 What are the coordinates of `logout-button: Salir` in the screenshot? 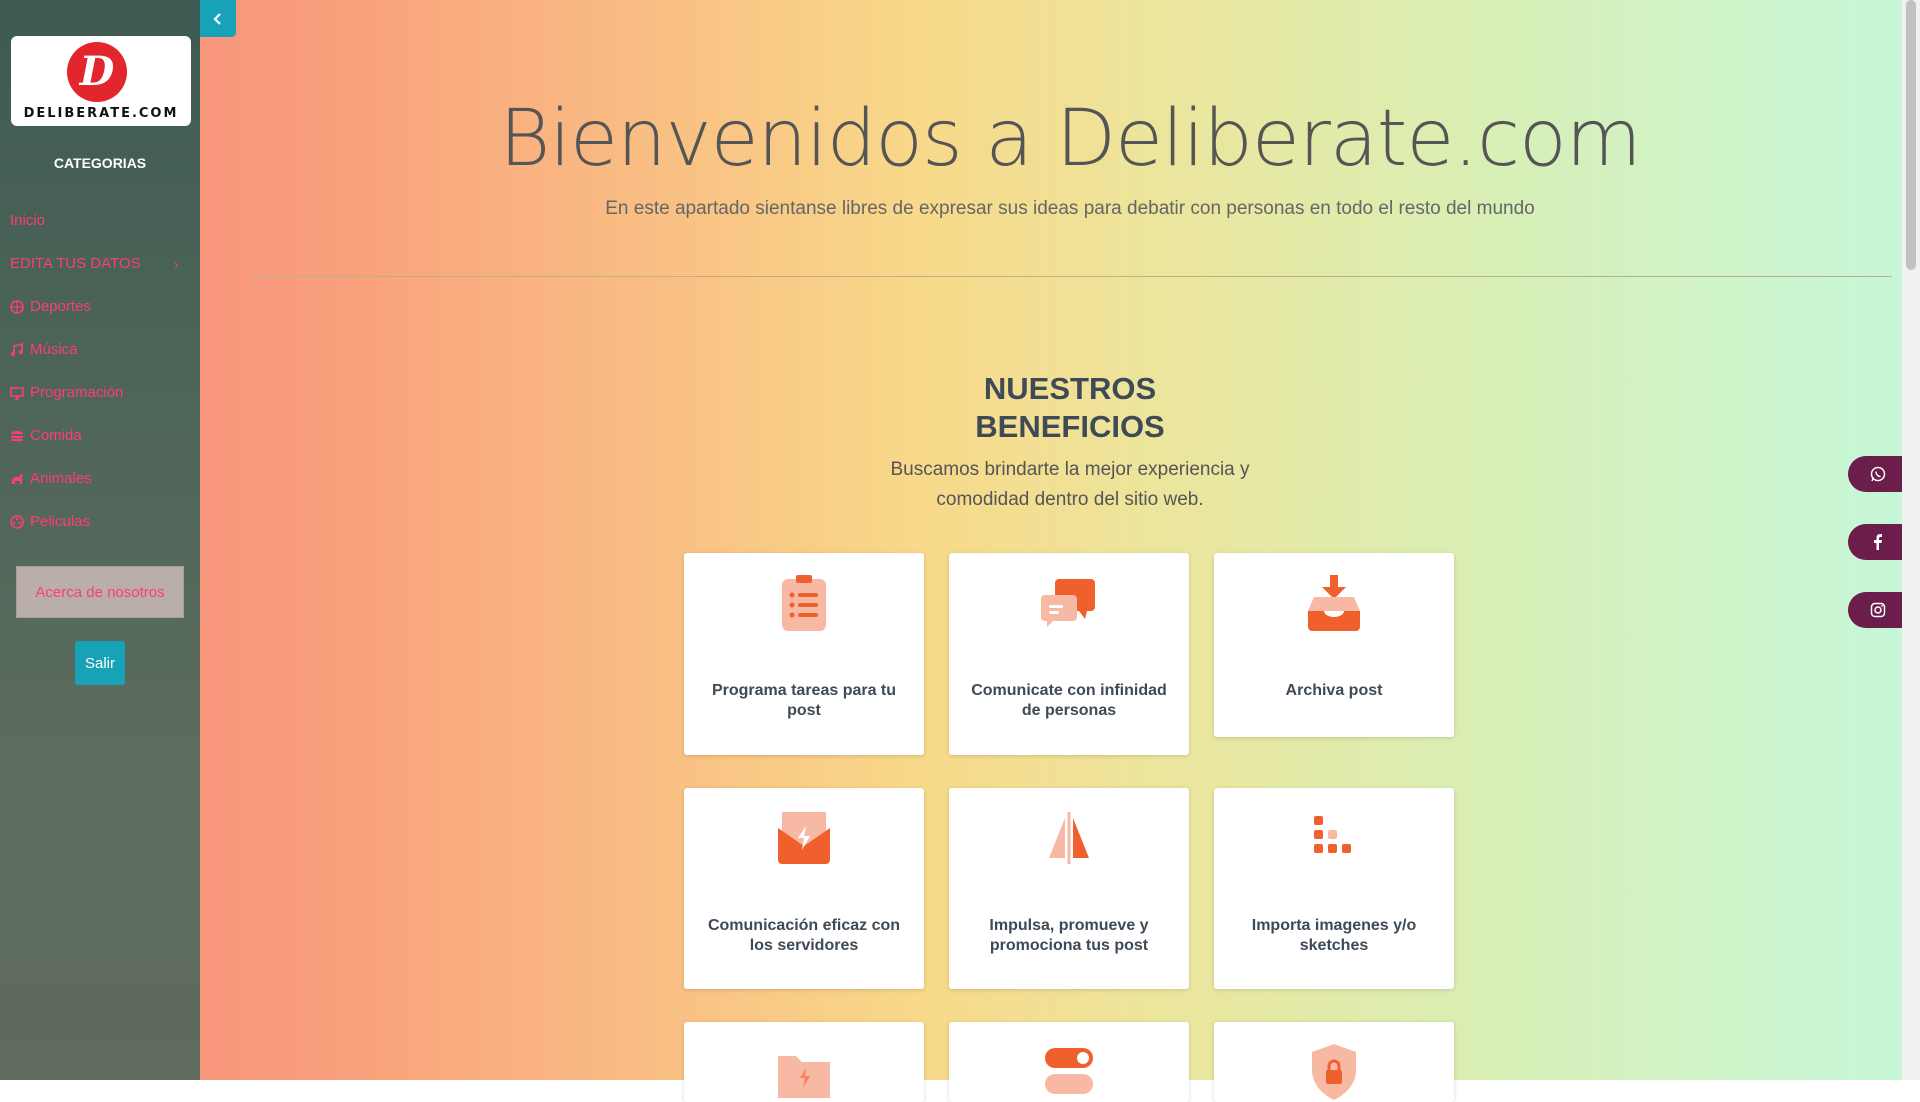 It's located at (100, 663).